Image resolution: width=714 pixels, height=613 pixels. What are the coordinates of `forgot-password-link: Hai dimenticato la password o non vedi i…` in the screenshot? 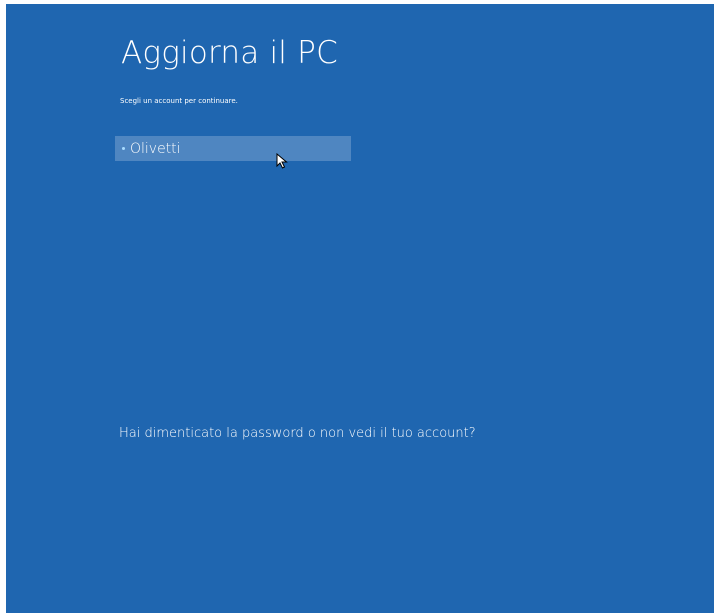 It's located at (297, 433).